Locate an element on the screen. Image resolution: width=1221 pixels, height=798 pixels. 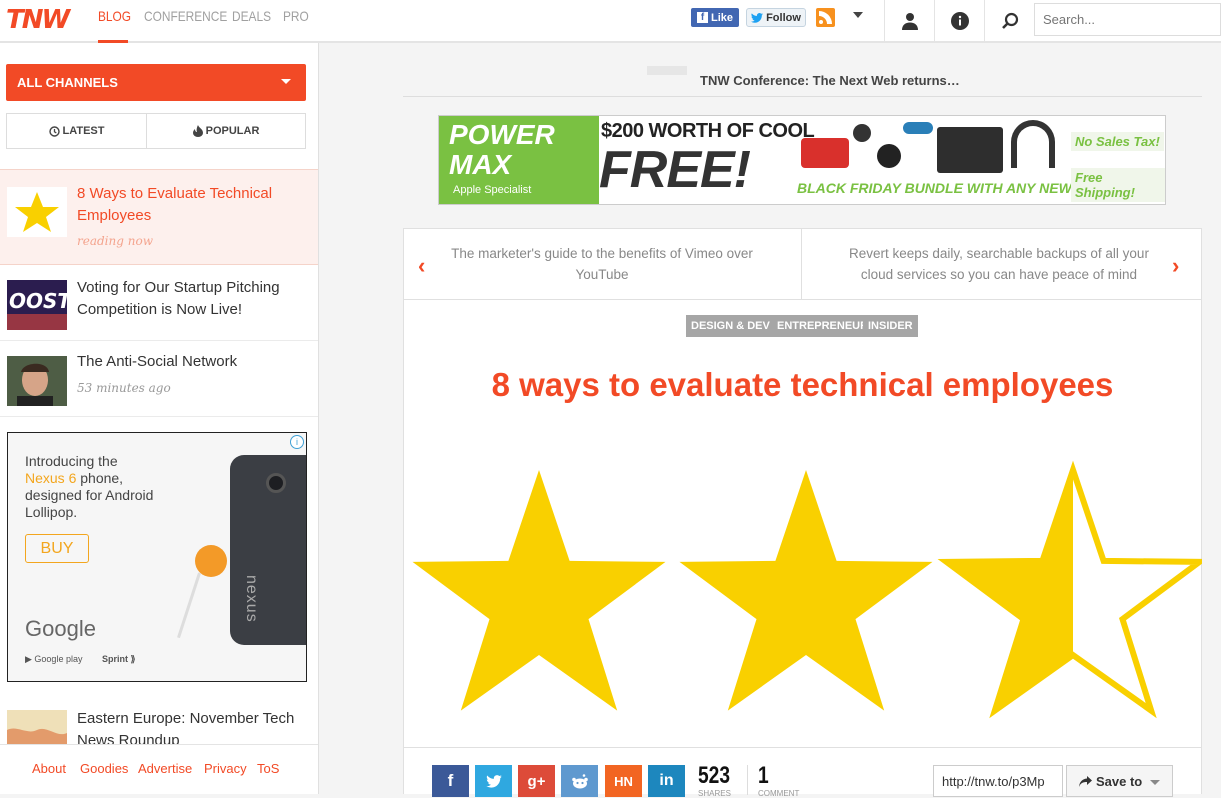
sprint-logo: Sprint ⟫ is located at coordinates (119, 659).